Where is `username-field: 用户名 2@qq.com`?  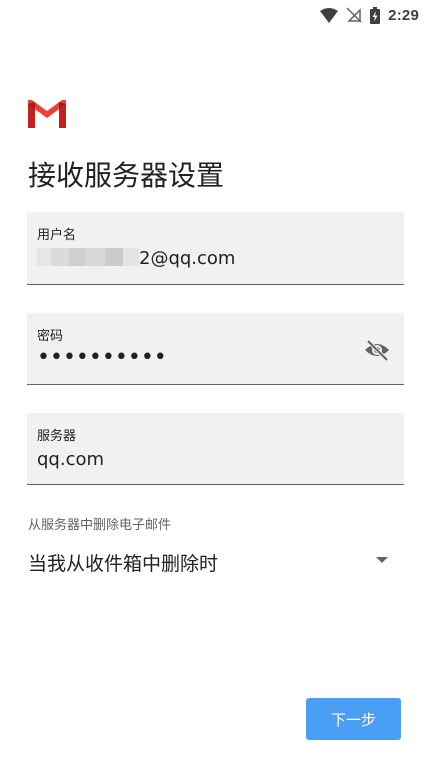 username-field: 用户名 2@qq.com is located at coordinates (215, 248).